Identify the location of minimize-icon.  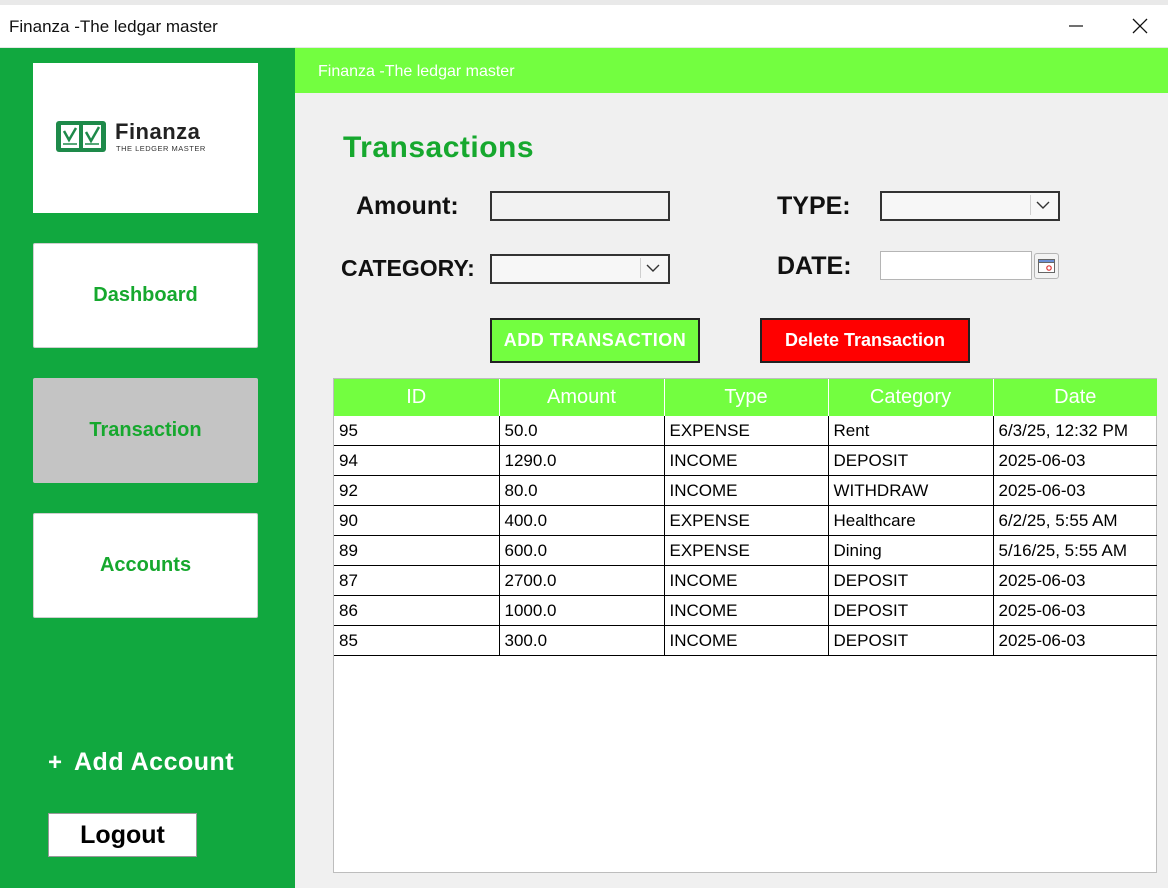
(1076, 26).